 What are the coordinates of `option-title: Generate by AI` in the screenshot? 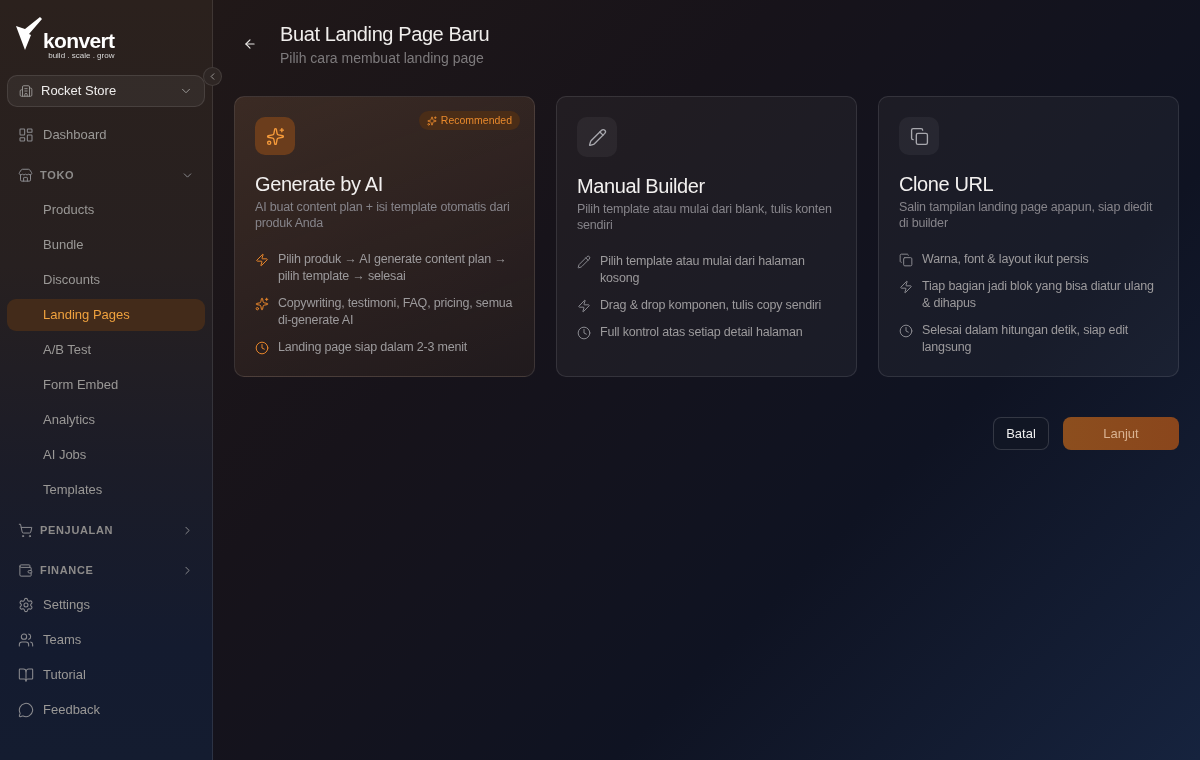 It's located at (319, 184).